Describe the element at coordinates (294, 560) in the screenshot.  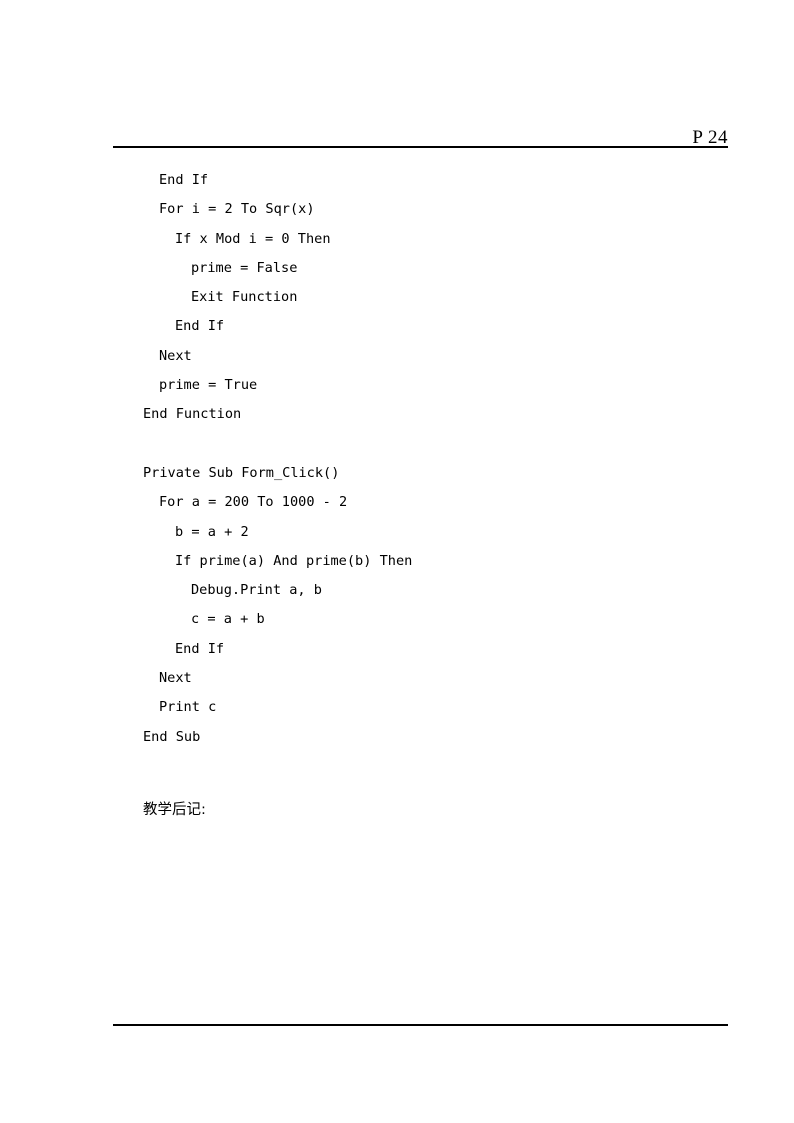
I see `code-line: If prime(a) And prime(b) Then` at that location.